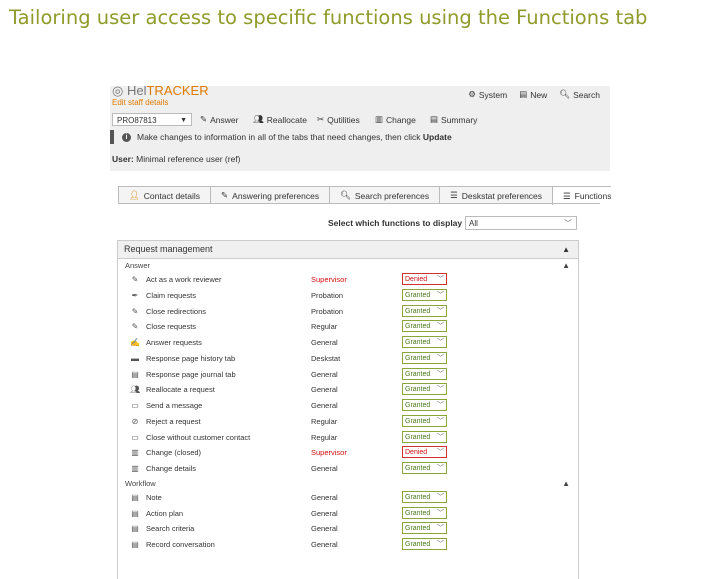  I want to click on search-link: 🔍︎ Search, so click(579, 94).